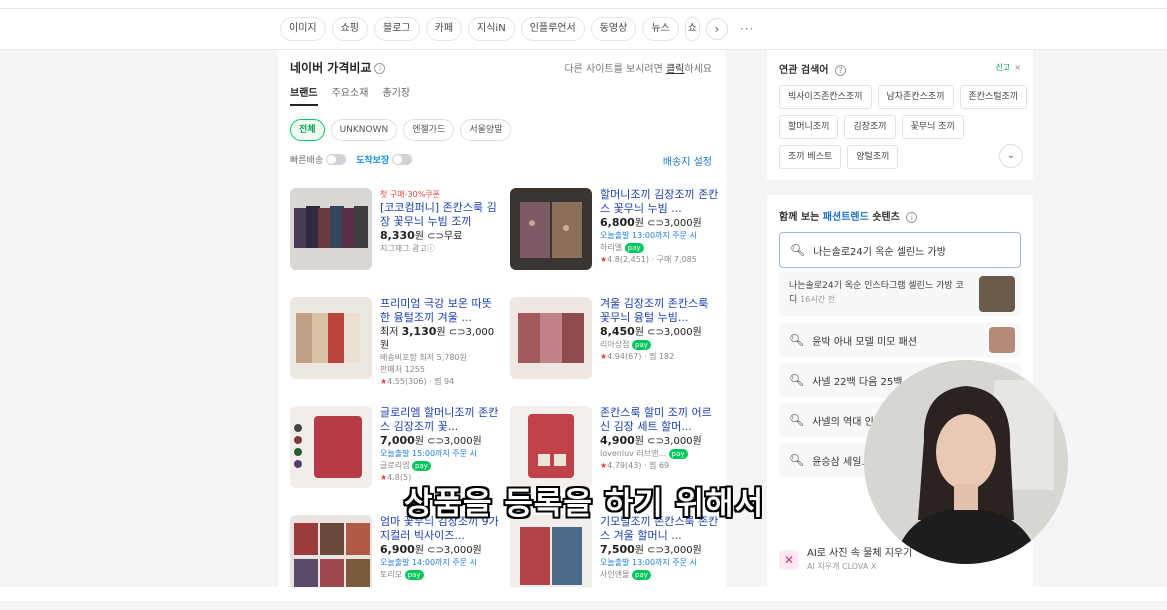 This screenshot has height=610, width=1167. I want to click on top-divider, so click(583, 8).